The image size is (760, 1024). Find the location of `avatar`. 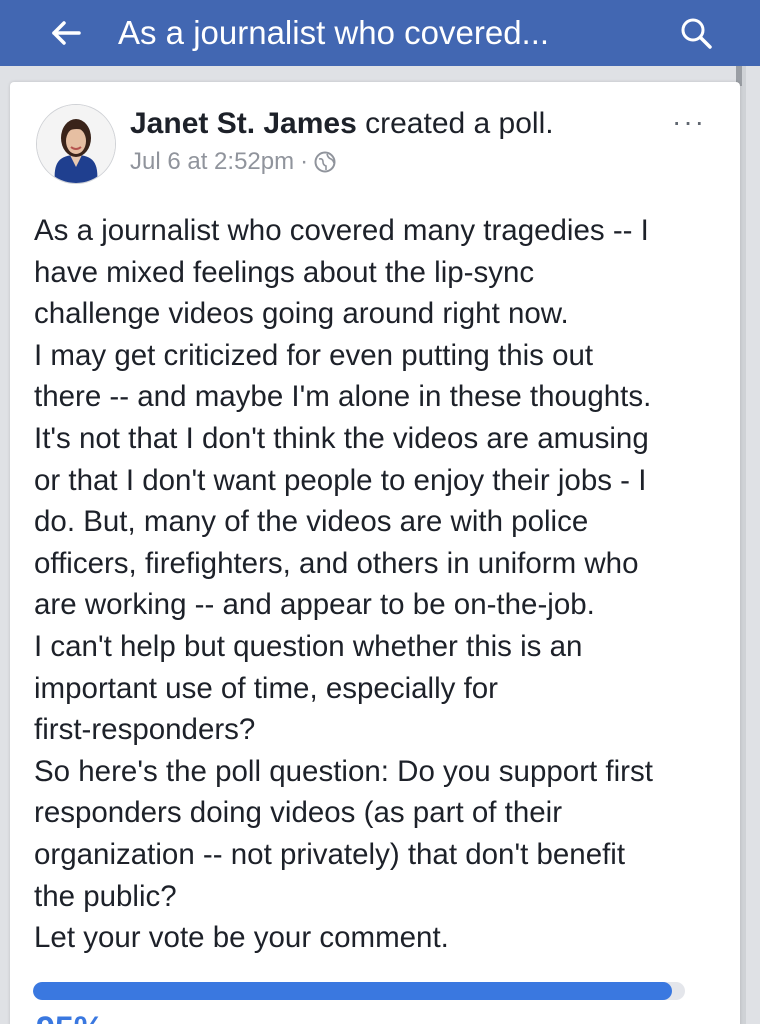

avatar is located at coordinates (76, 144).